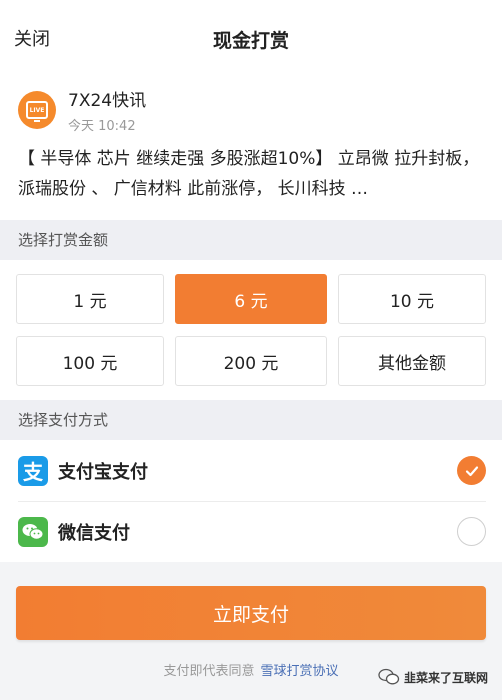 This screenshot has height=700, width=502. Describe the element at coordinates (32, 38) in the screenshot. I see `close-button: 关闭` at that location.